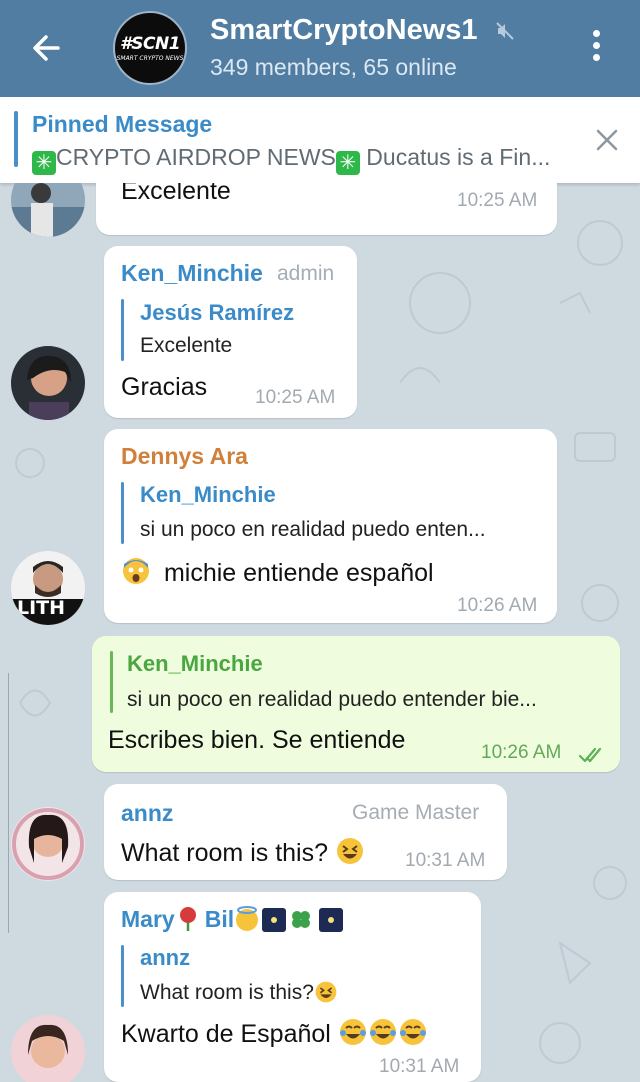 The height and width of the screenshot is (1082, 640). I want to click on back-arrow-icon, so click(50, 48).